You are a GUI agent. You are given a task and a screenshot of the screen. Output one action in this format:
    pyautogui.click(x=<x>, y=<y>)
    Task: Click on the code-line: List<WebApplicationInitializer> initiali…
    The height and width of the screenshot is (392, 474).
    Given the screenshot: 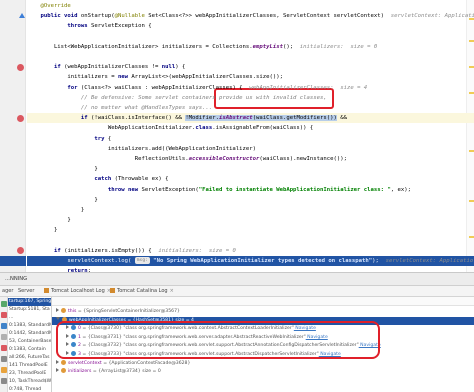 What is the action you would take?
    pyautogui.click(x=250, y=47)
    